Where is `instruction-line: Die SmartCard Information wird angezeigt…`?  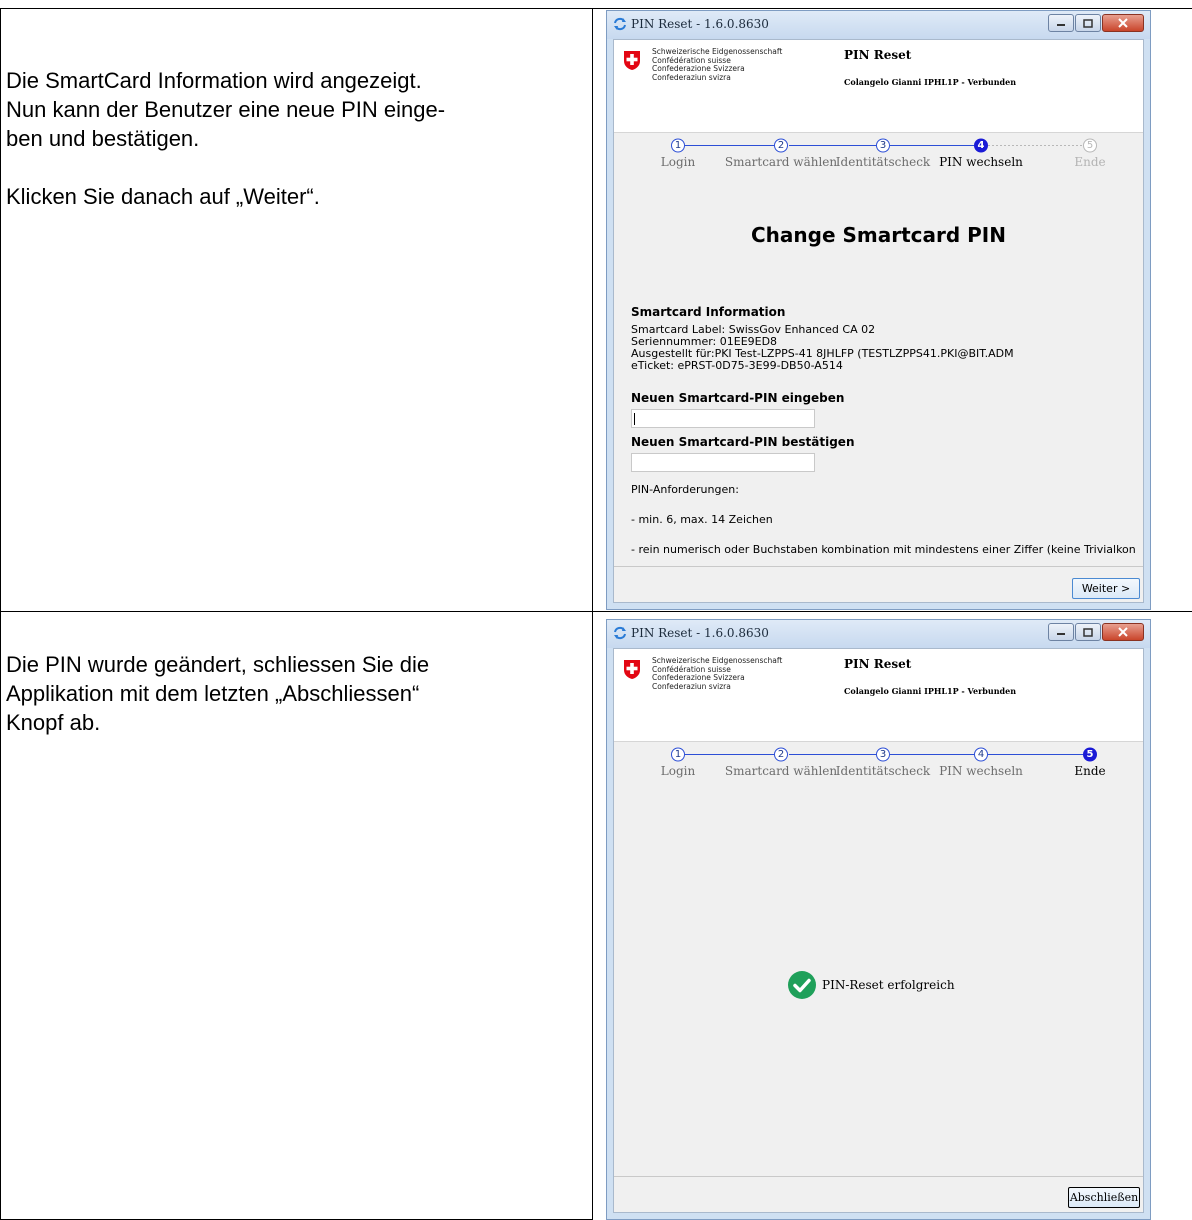
instruction-line: Die SmartCard Information wird angezeigt… is located at coordinates (214, 80).